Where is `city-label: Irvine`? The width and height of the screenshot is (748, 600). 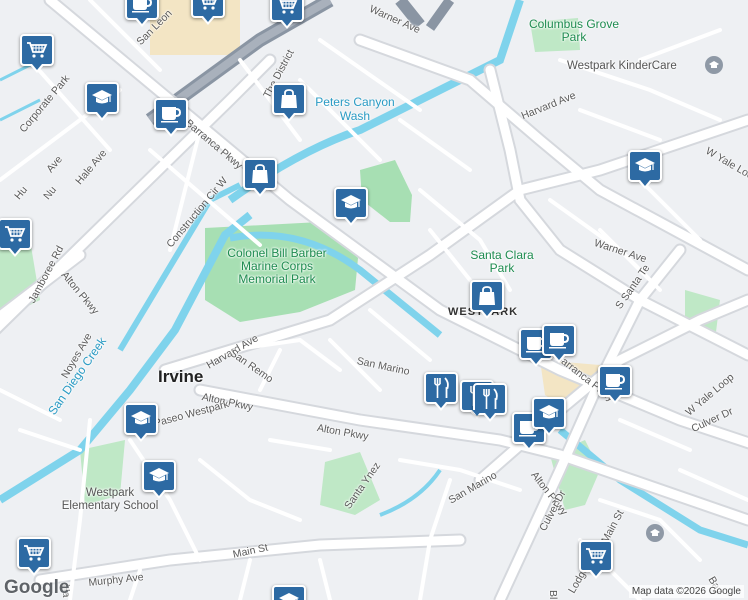
city-label: Irvine is located at coordinates (181, 376).